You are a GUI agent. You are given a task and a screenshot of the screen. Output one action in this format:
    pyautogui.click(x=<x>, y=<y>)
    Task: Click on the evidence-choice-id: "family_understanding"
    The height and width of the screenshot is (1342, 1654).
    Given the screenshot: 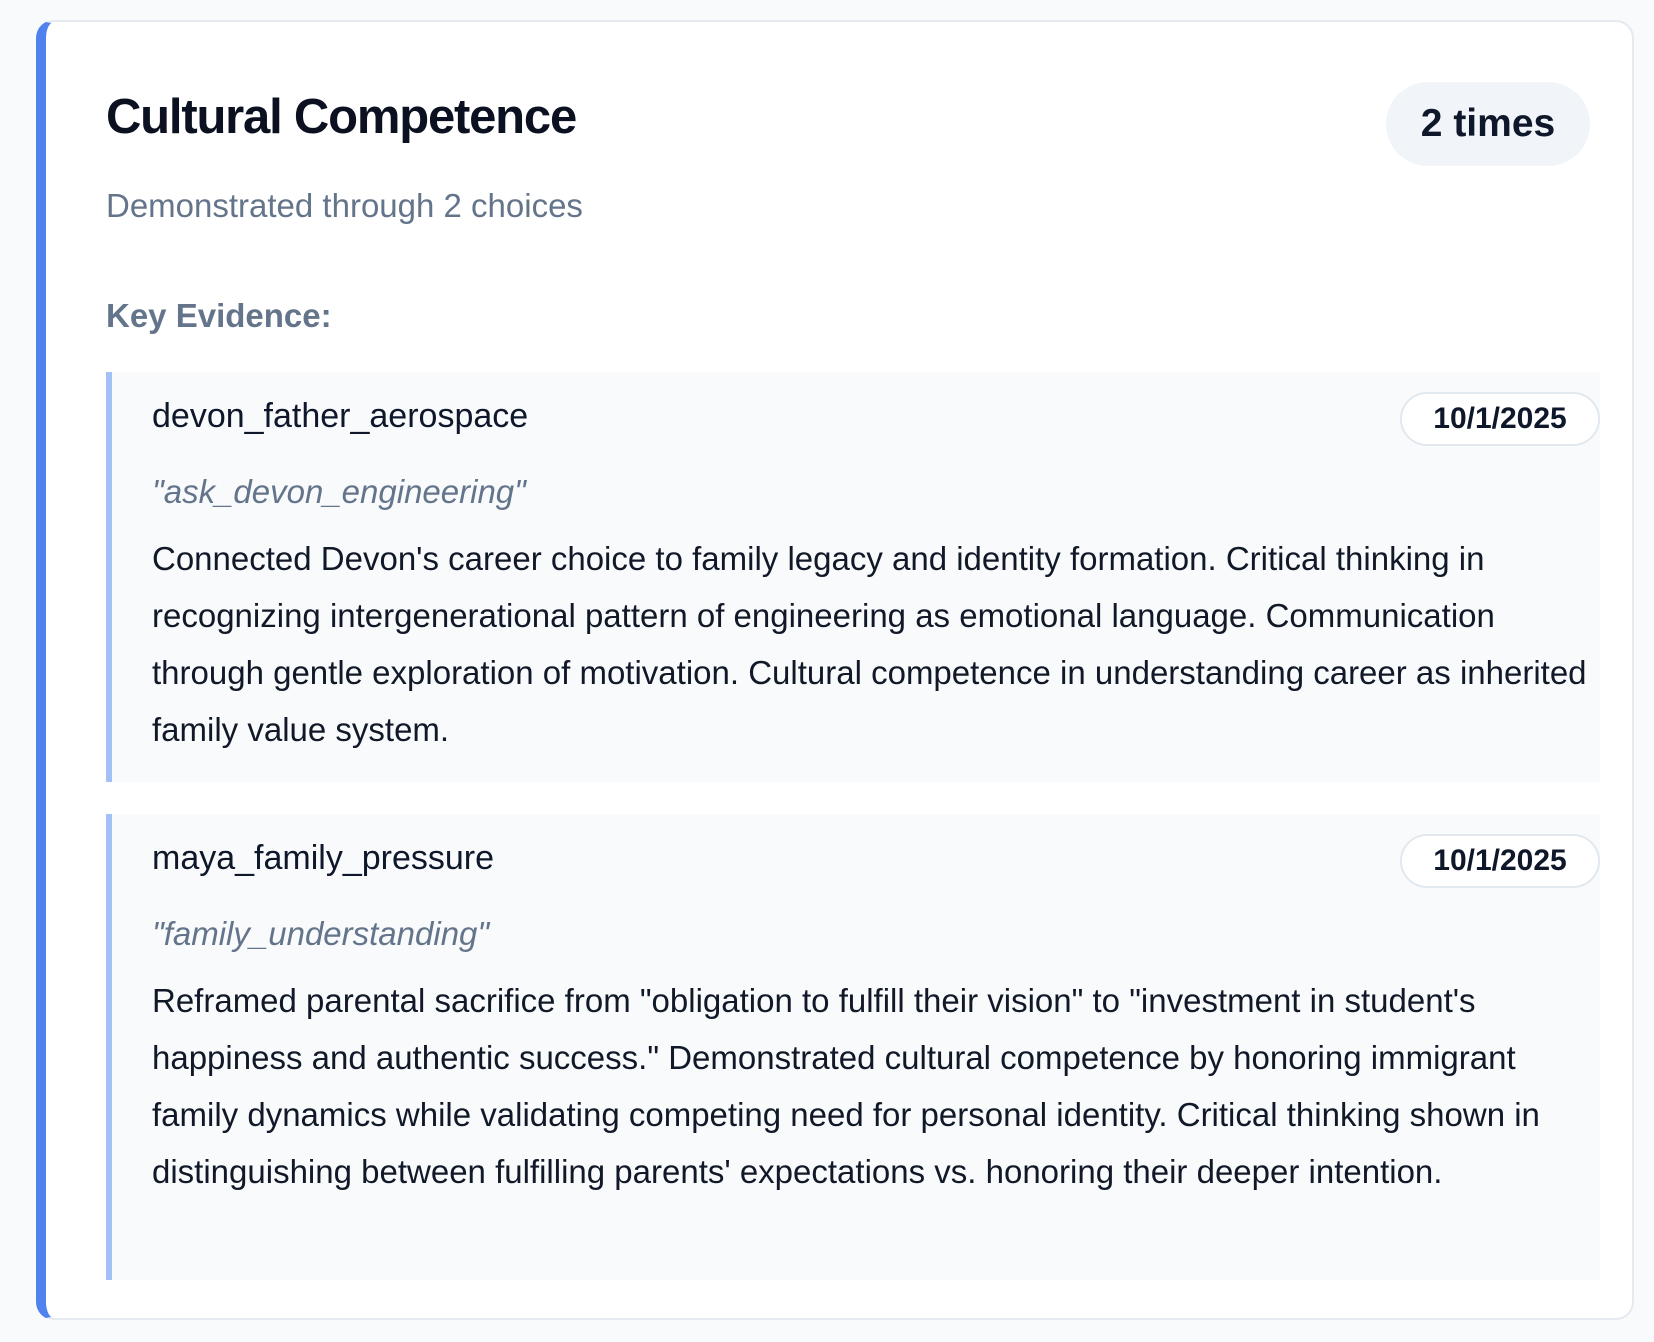 What is the action you would take?
    pyautogui.click(x=321, y=933)
    